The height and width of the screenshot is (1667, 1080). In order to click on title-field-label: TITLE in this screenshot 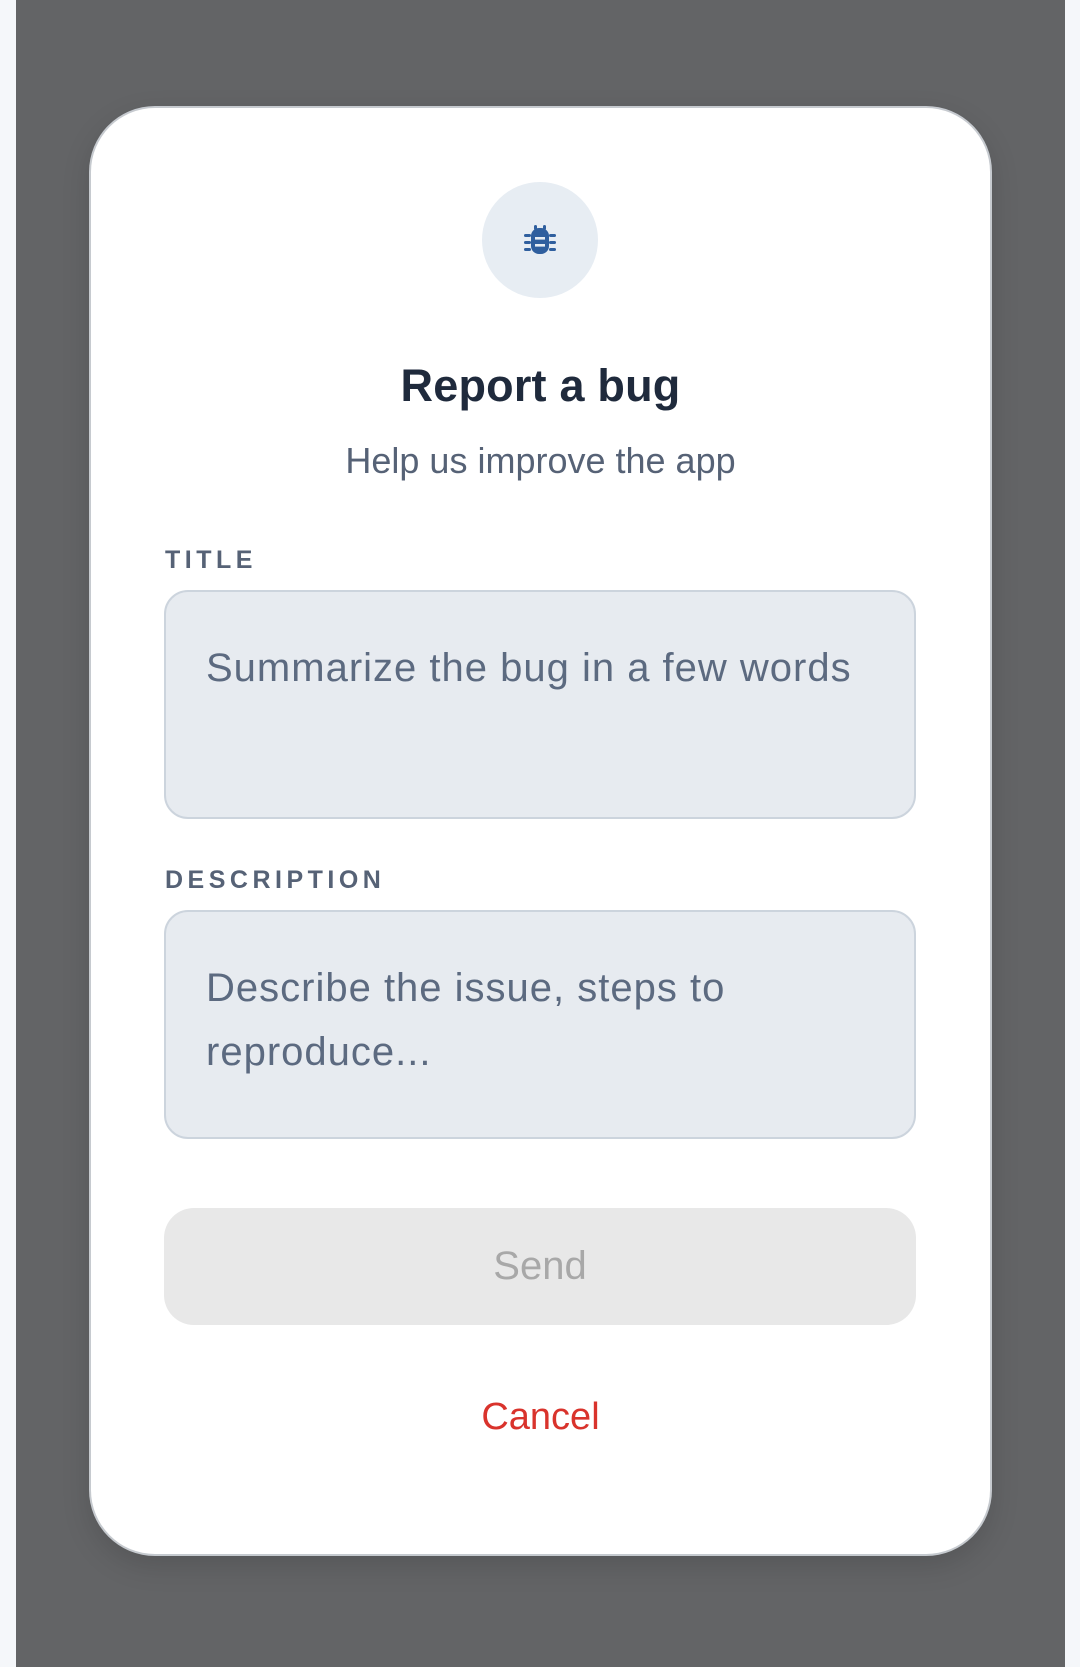, I will do `click(211, 560)`.